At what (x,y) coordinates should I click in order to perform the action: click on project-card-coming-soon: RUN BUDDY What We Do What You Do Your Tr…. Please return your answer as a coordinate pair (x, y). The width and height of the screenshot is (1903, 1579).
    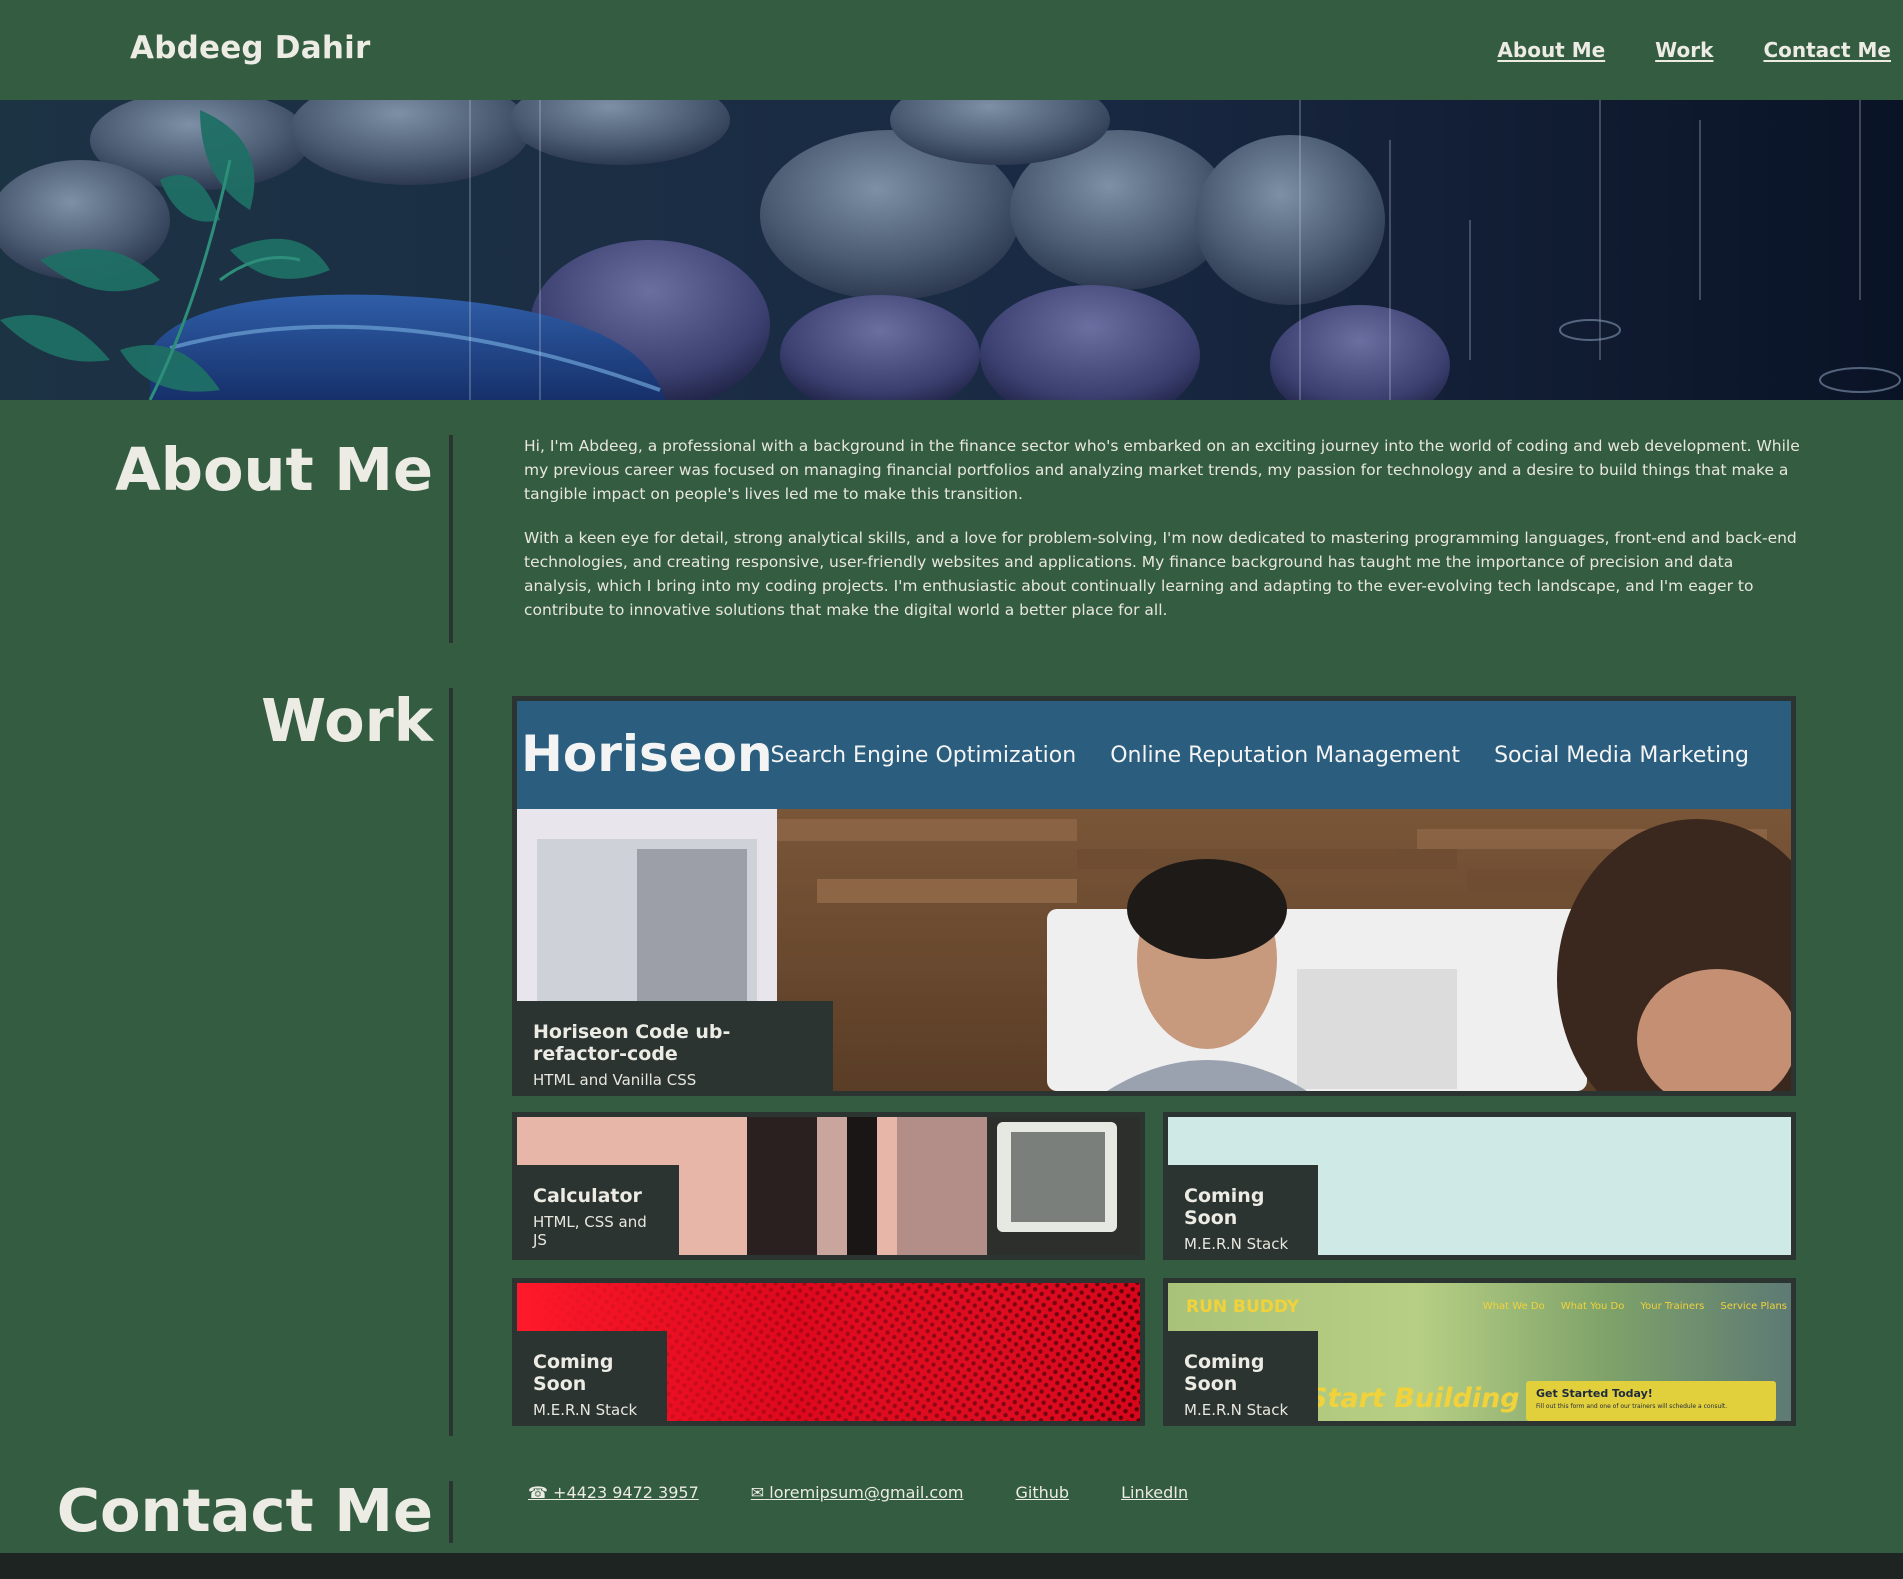
    Looking at the image, I should click on (1479, 1352).